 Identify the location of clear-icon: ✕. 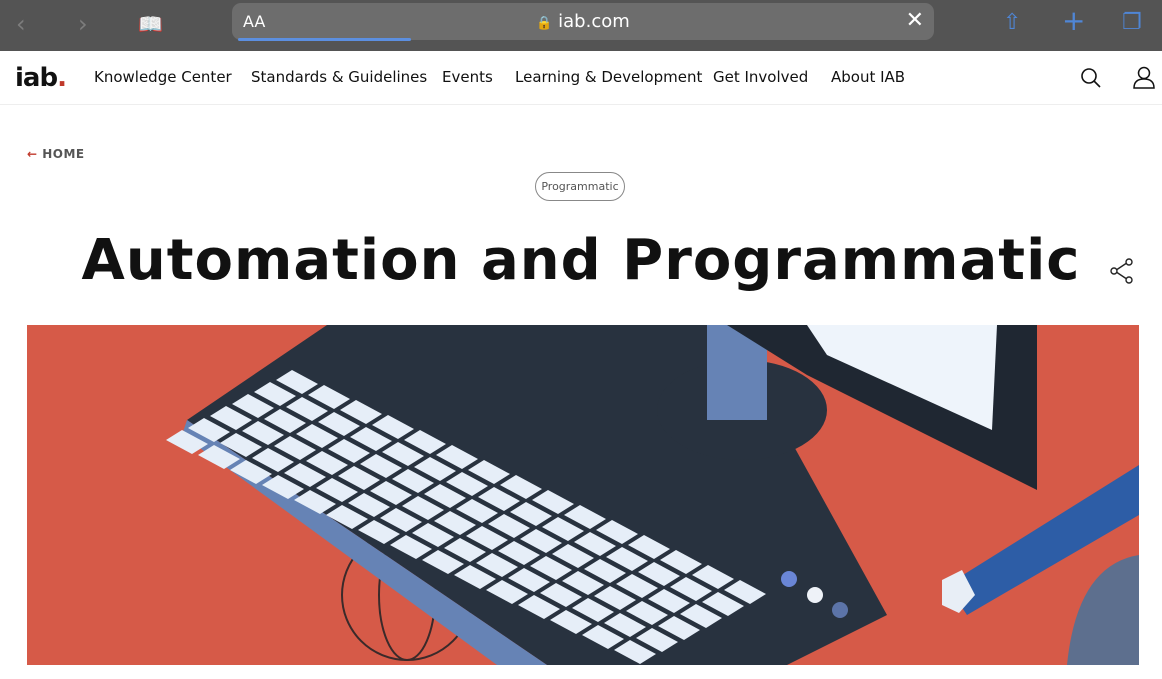
(915, 20).